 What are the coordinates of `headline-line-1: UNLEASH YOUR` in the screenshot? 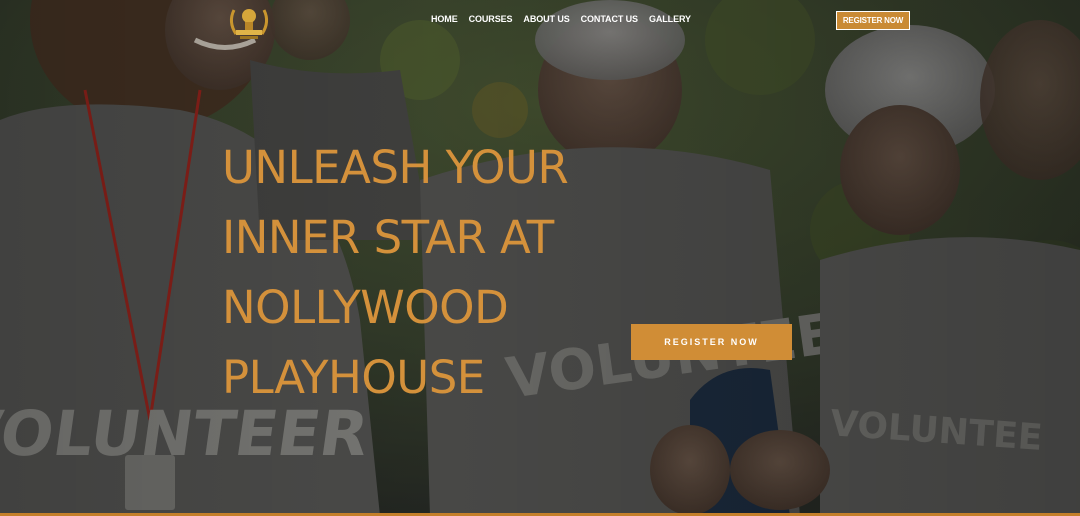 It's located at (395, 167).